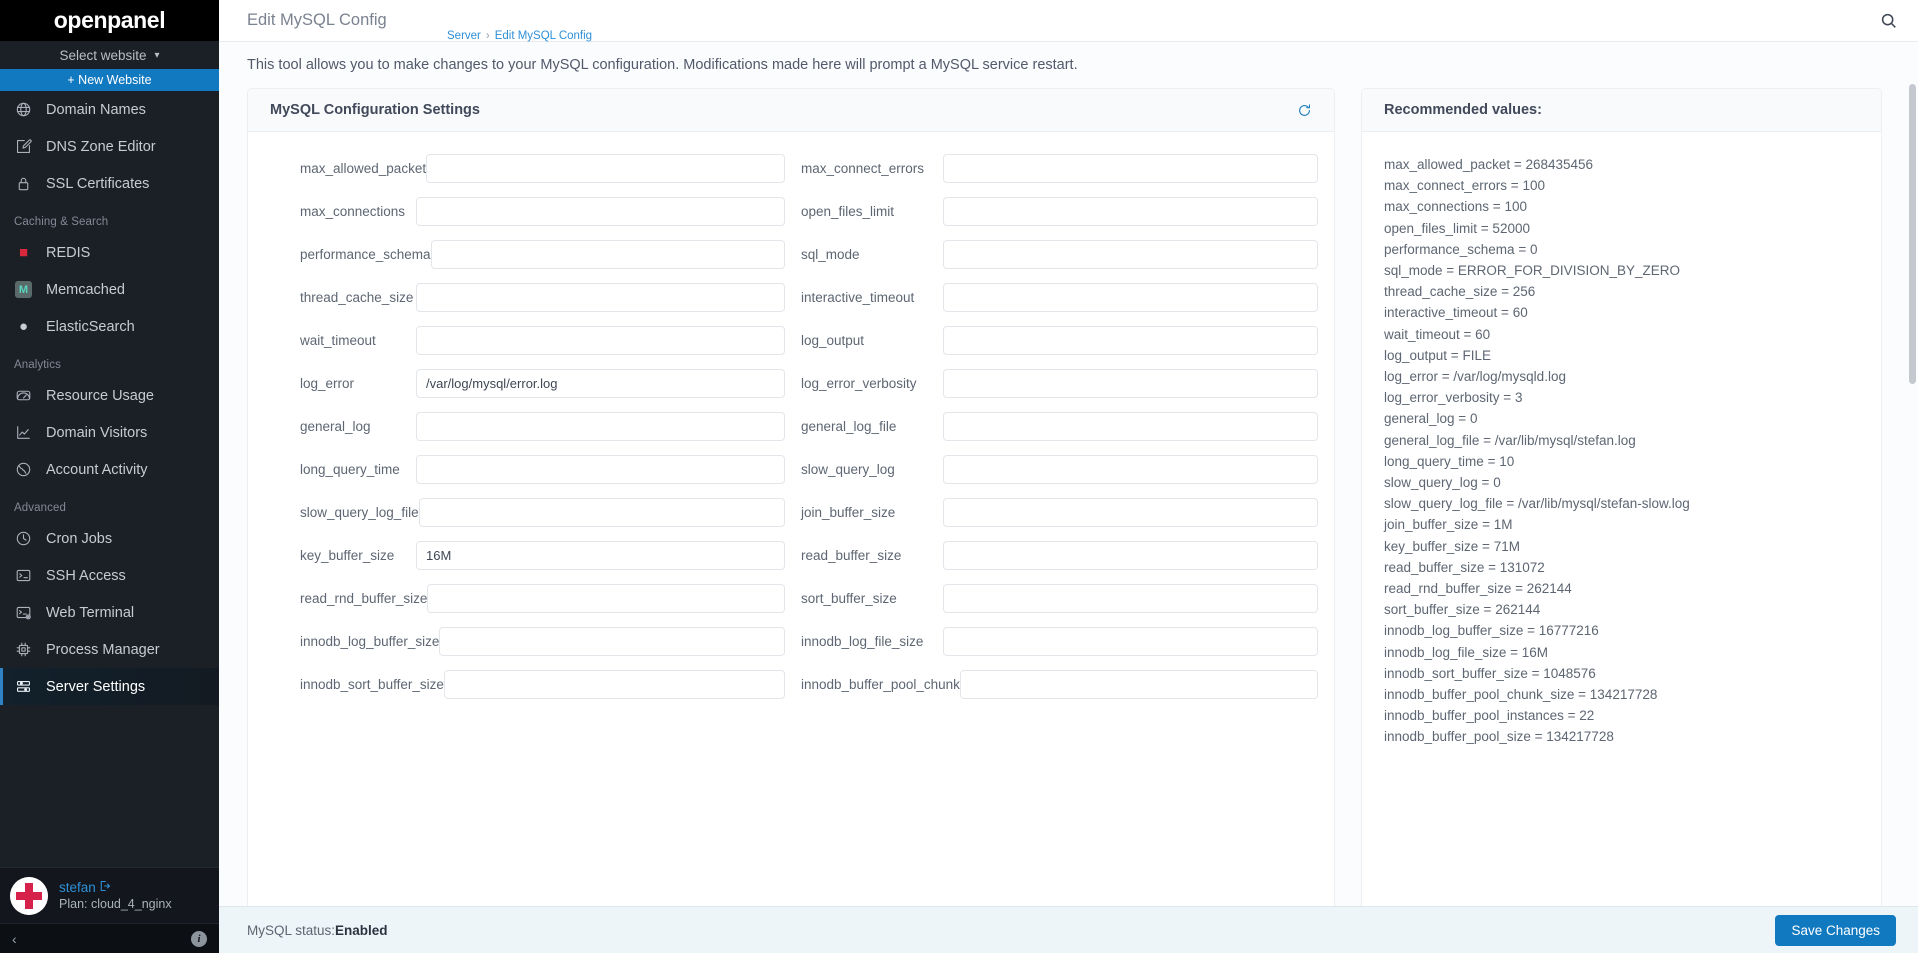 Image resolution: width=1918 pixels, height=953 pixels. I want to click on breadcrumb-item-current: Edit MySQL Config, so click(543, 36).